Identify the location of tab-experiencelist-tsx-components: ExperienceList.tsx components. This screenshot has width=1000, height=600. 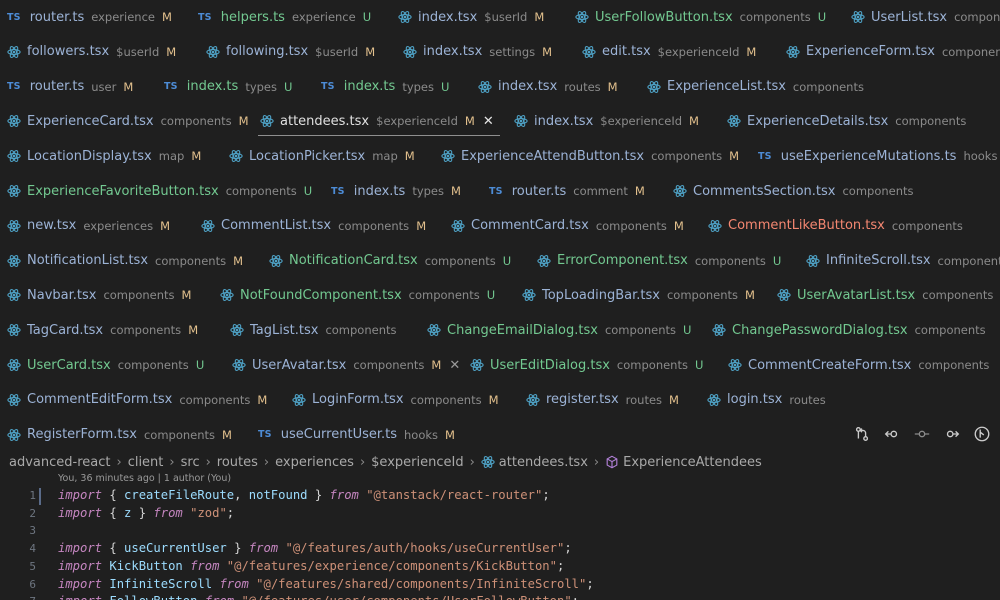
(755, 87).